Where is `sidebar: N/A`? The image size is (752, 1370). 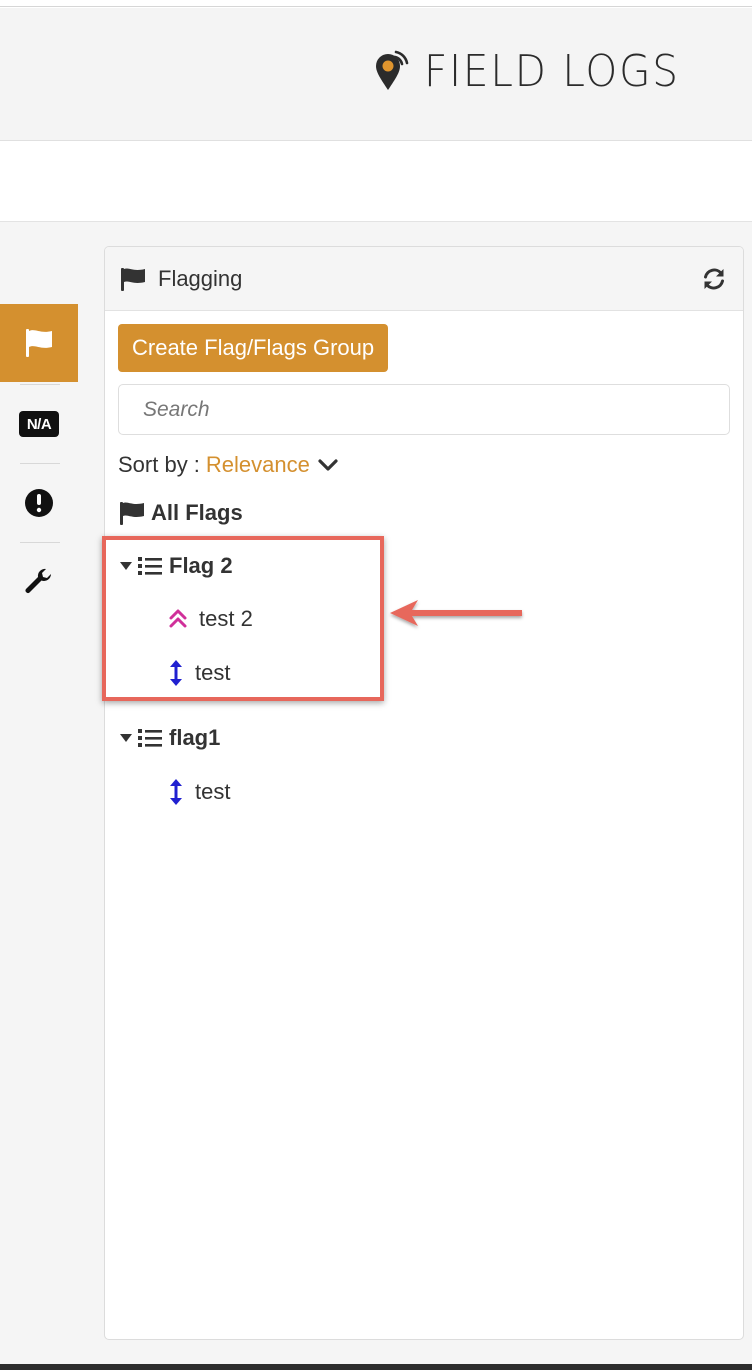
sidebar: N/A is located at coordinates (40, 793).